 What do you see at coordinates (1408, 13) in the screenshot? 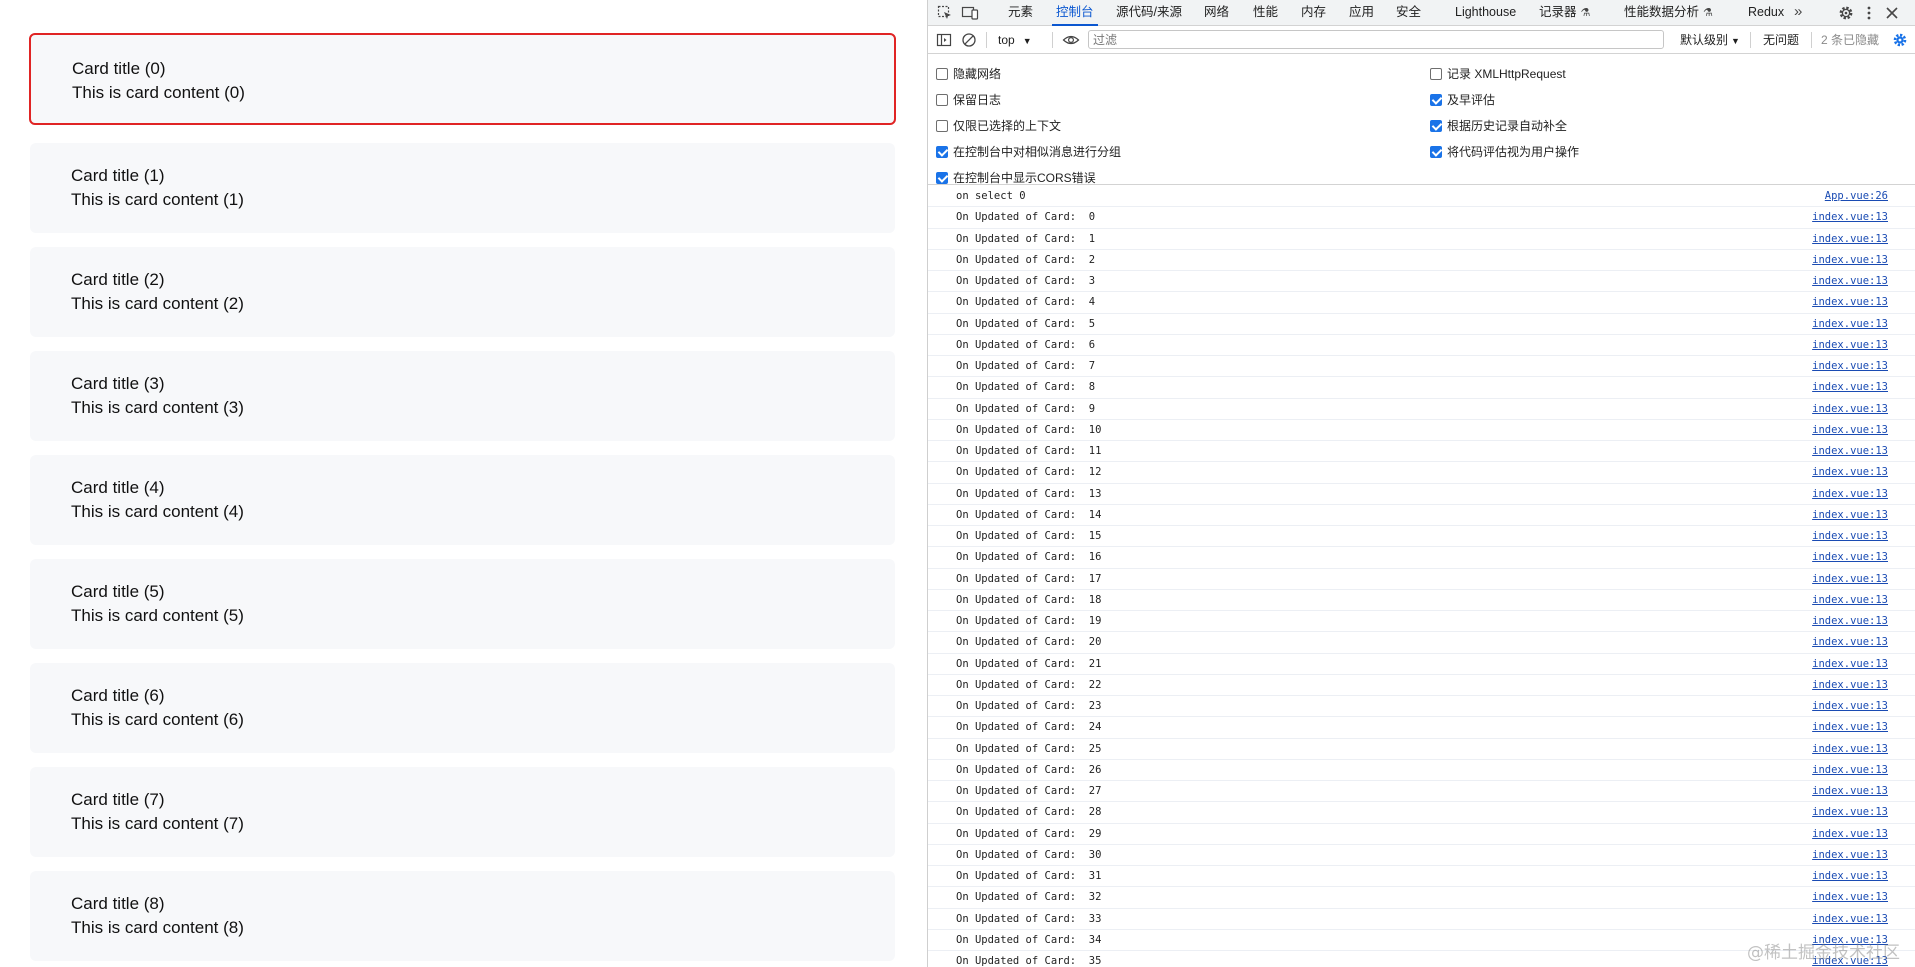
I see `tab-7: 安全` at bounding box center [1408, 13].